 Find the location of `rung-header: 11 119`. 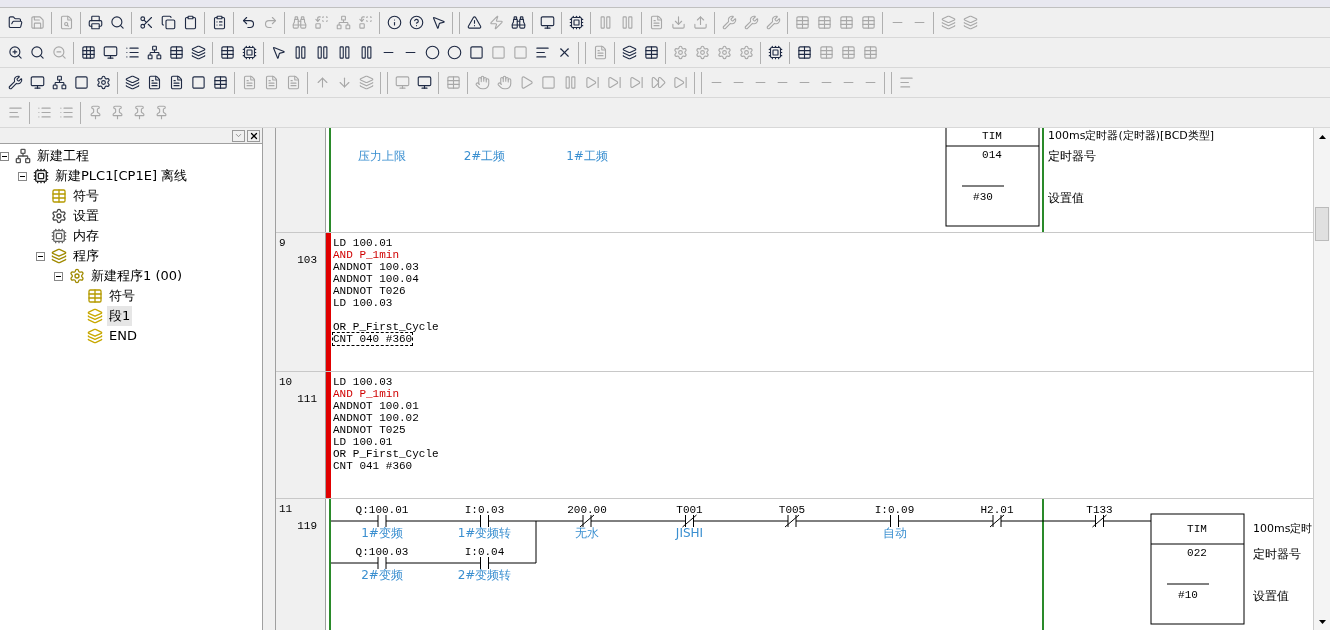

rung-header: 11 119 is located at coordinates (301, 564).